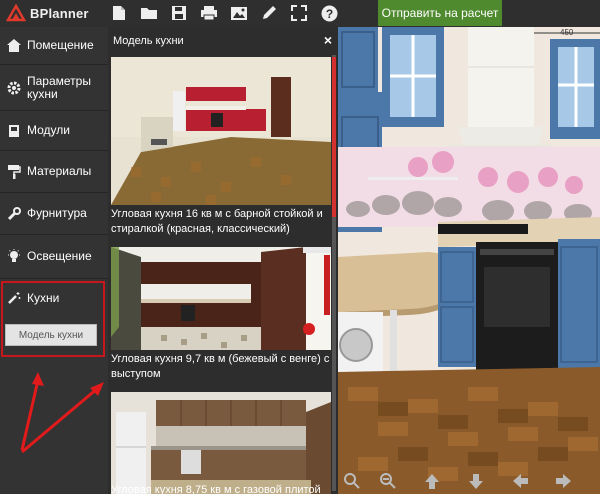 The image size is (600, 494). What do you see at coordinates (119, 13) in the screenshot?
I see `new-file-icon` at bounding box center [119, 13].